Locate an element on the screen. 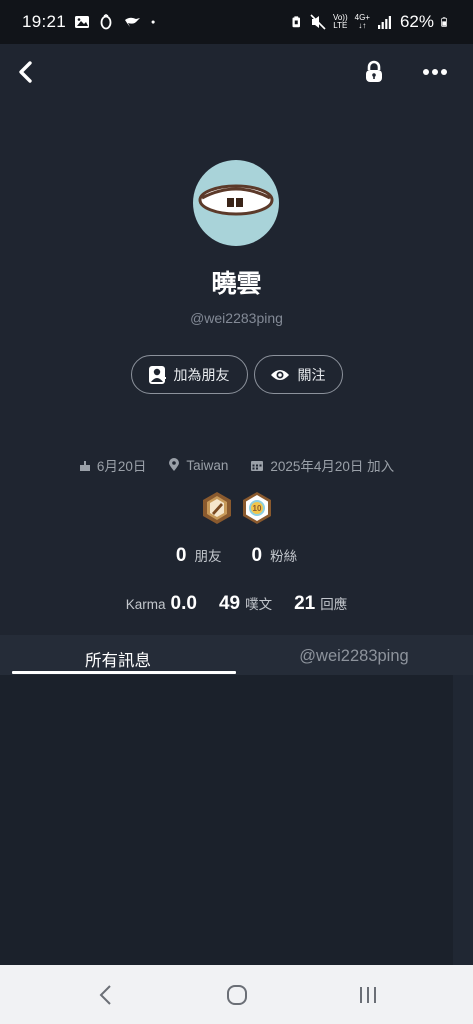 Image resolution: width=473 pixels, height=1024 pixels. add-friend-button: 加為朋友 is located at coordinates (189, 374).